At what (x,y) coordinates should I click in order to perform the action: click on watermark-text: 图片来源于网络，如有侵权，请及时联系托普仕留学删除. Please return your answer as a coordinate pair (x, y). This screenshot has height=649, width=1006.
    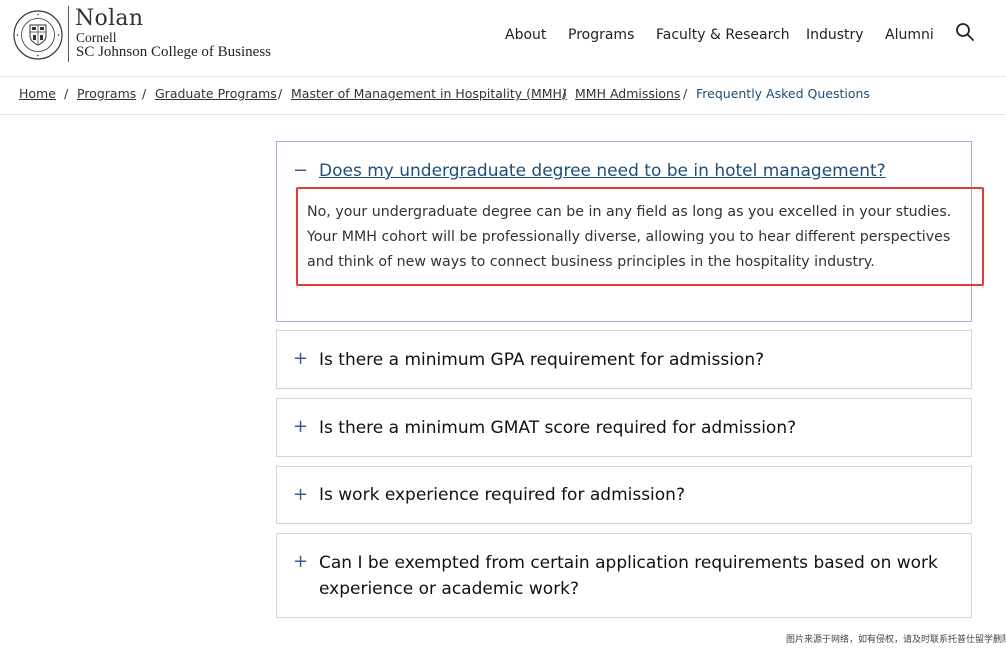
    Looking at the image, I should click on (896, 640).